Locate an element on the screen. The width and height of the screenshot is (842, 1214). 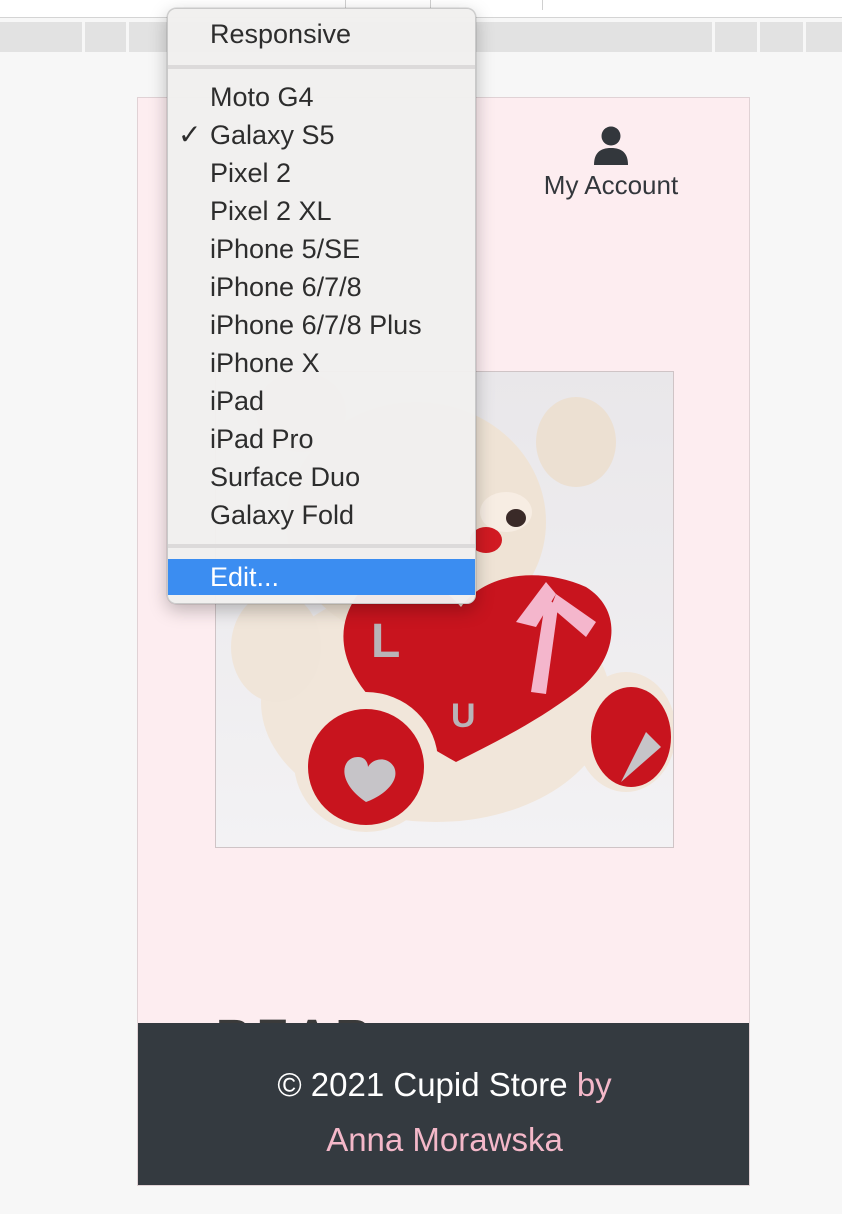
menu-item-device: Galaxy Fold is located at coordinates (321, 515).